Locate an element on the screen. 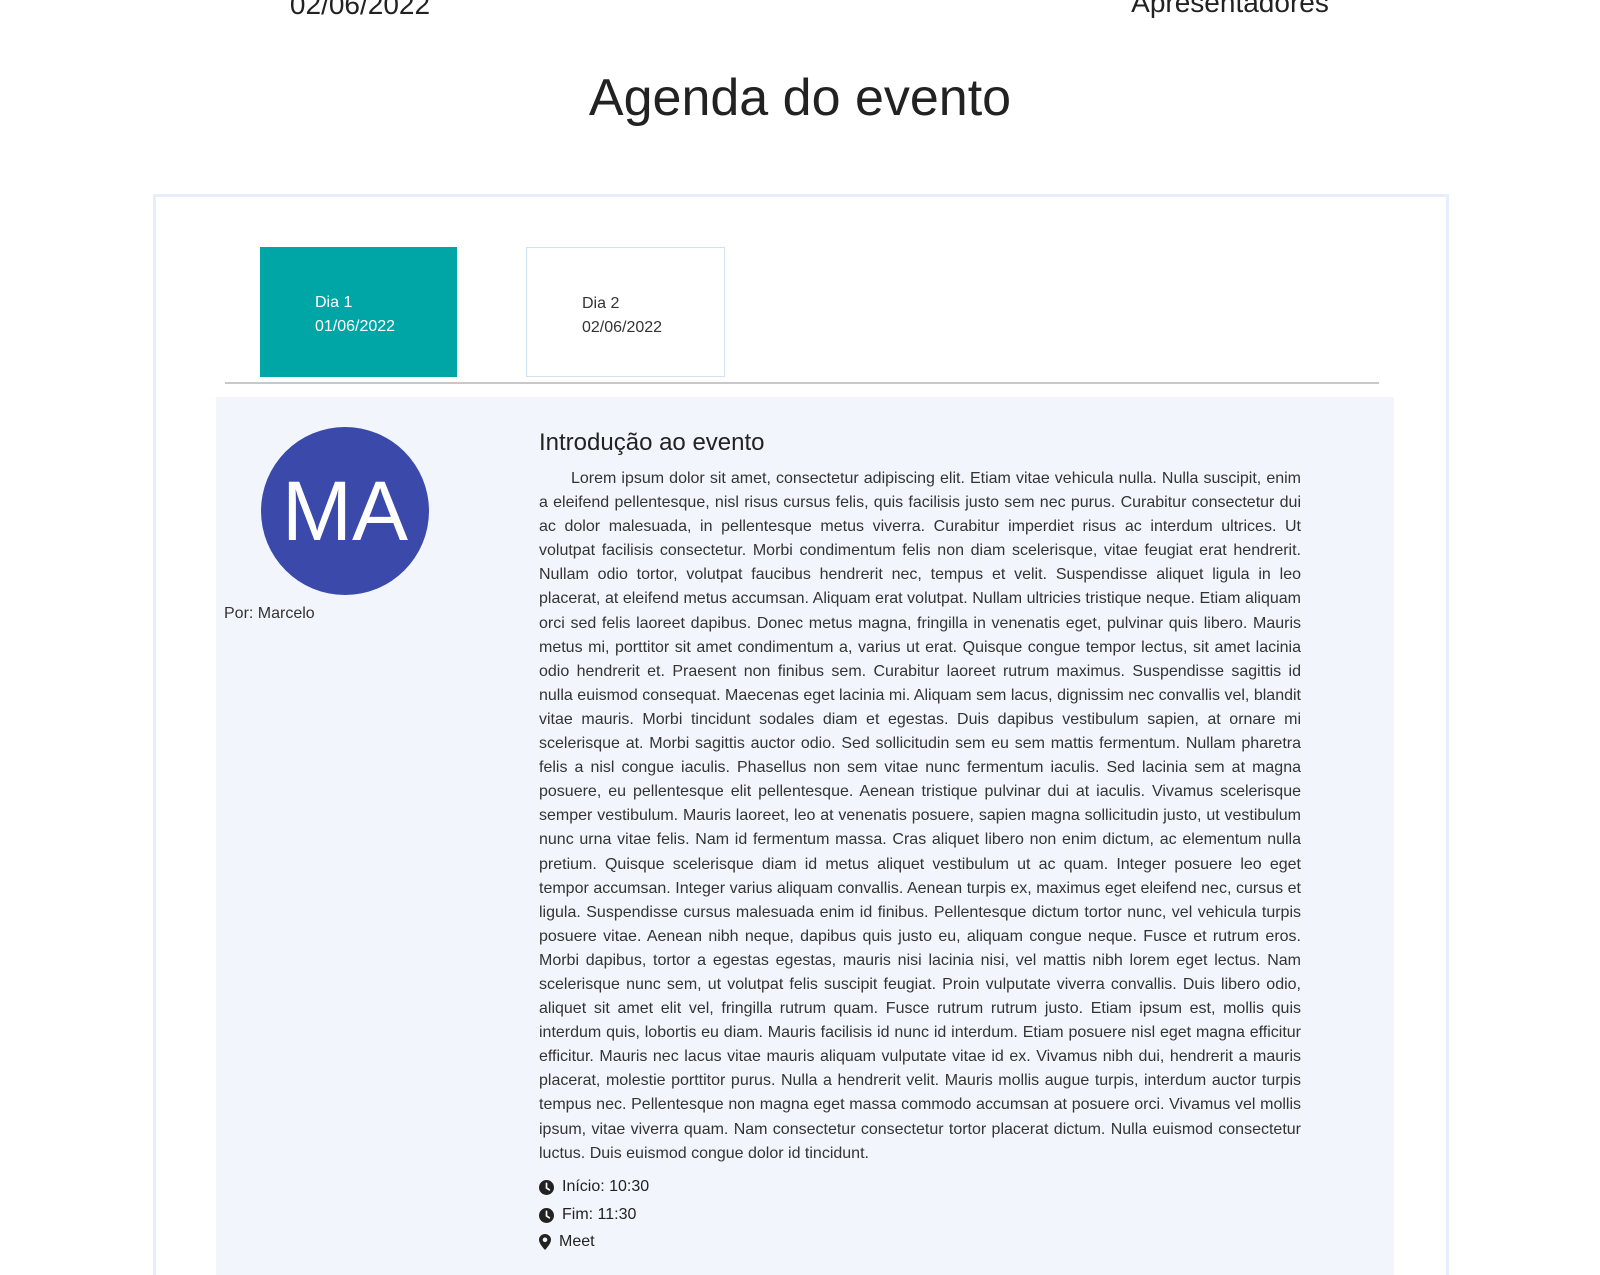  tab-day-1: Dia 1 01/06/2022 is located at coordinates (358, 312).